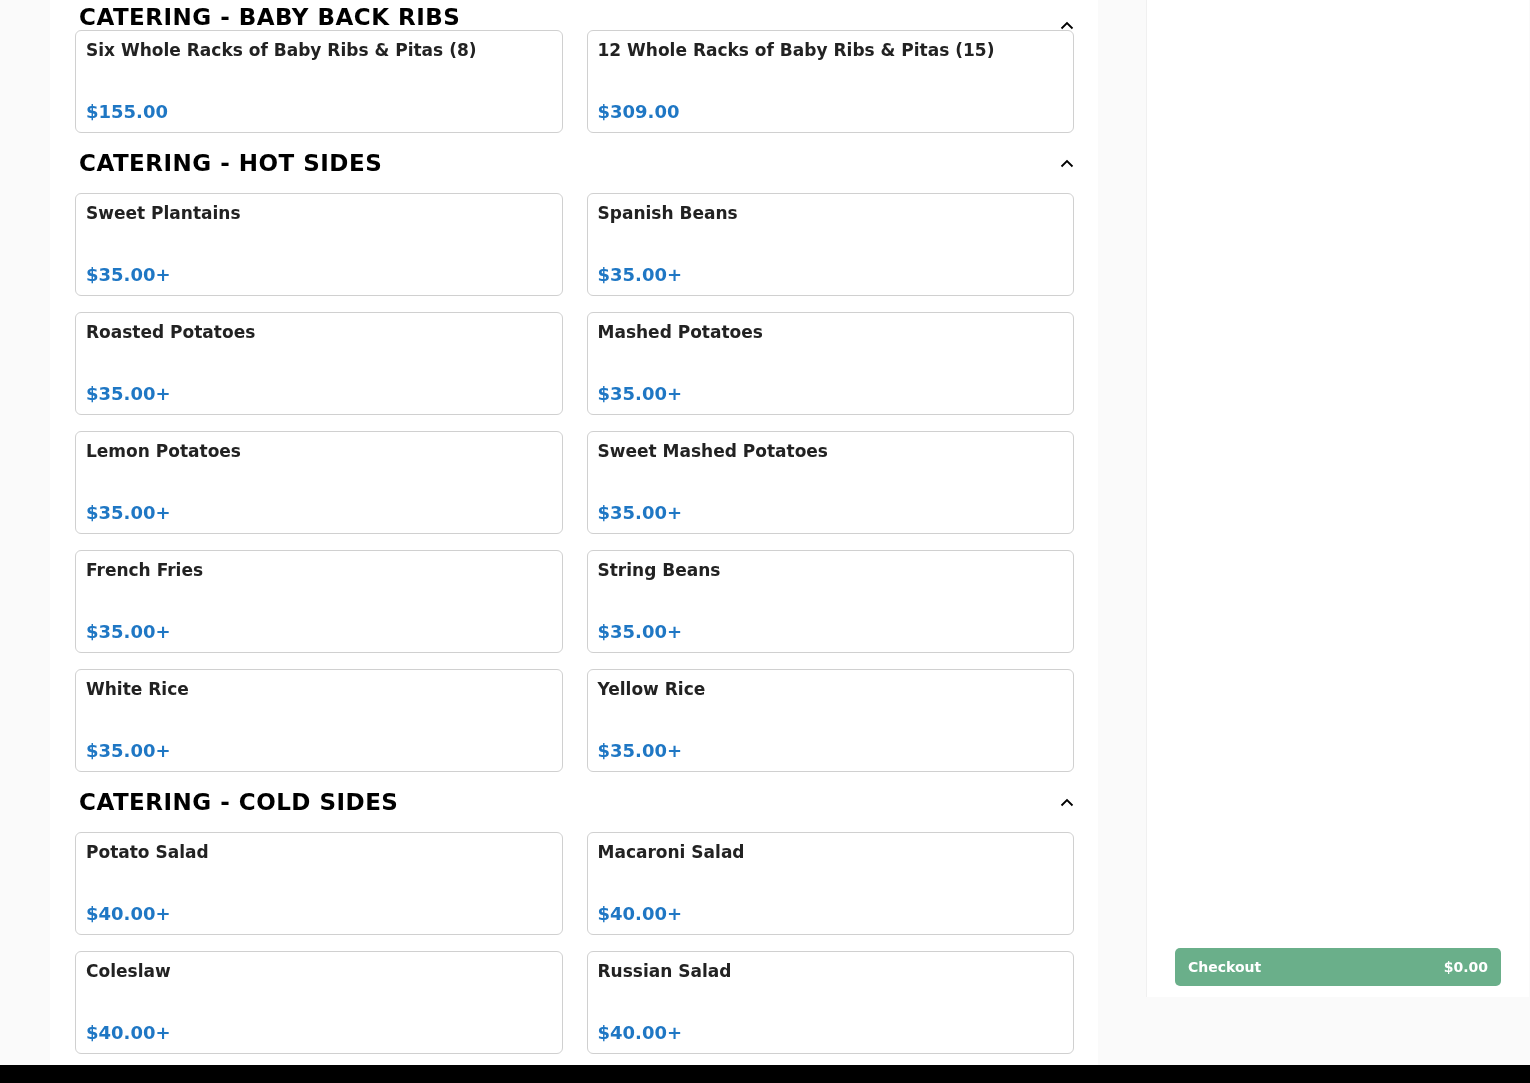 This screenshot has height=1083, width=1530. I want to click on menu-item-card: Six Whole Racks of Baby Ribs & Pitas (8) $155.00, so click(319, 81).